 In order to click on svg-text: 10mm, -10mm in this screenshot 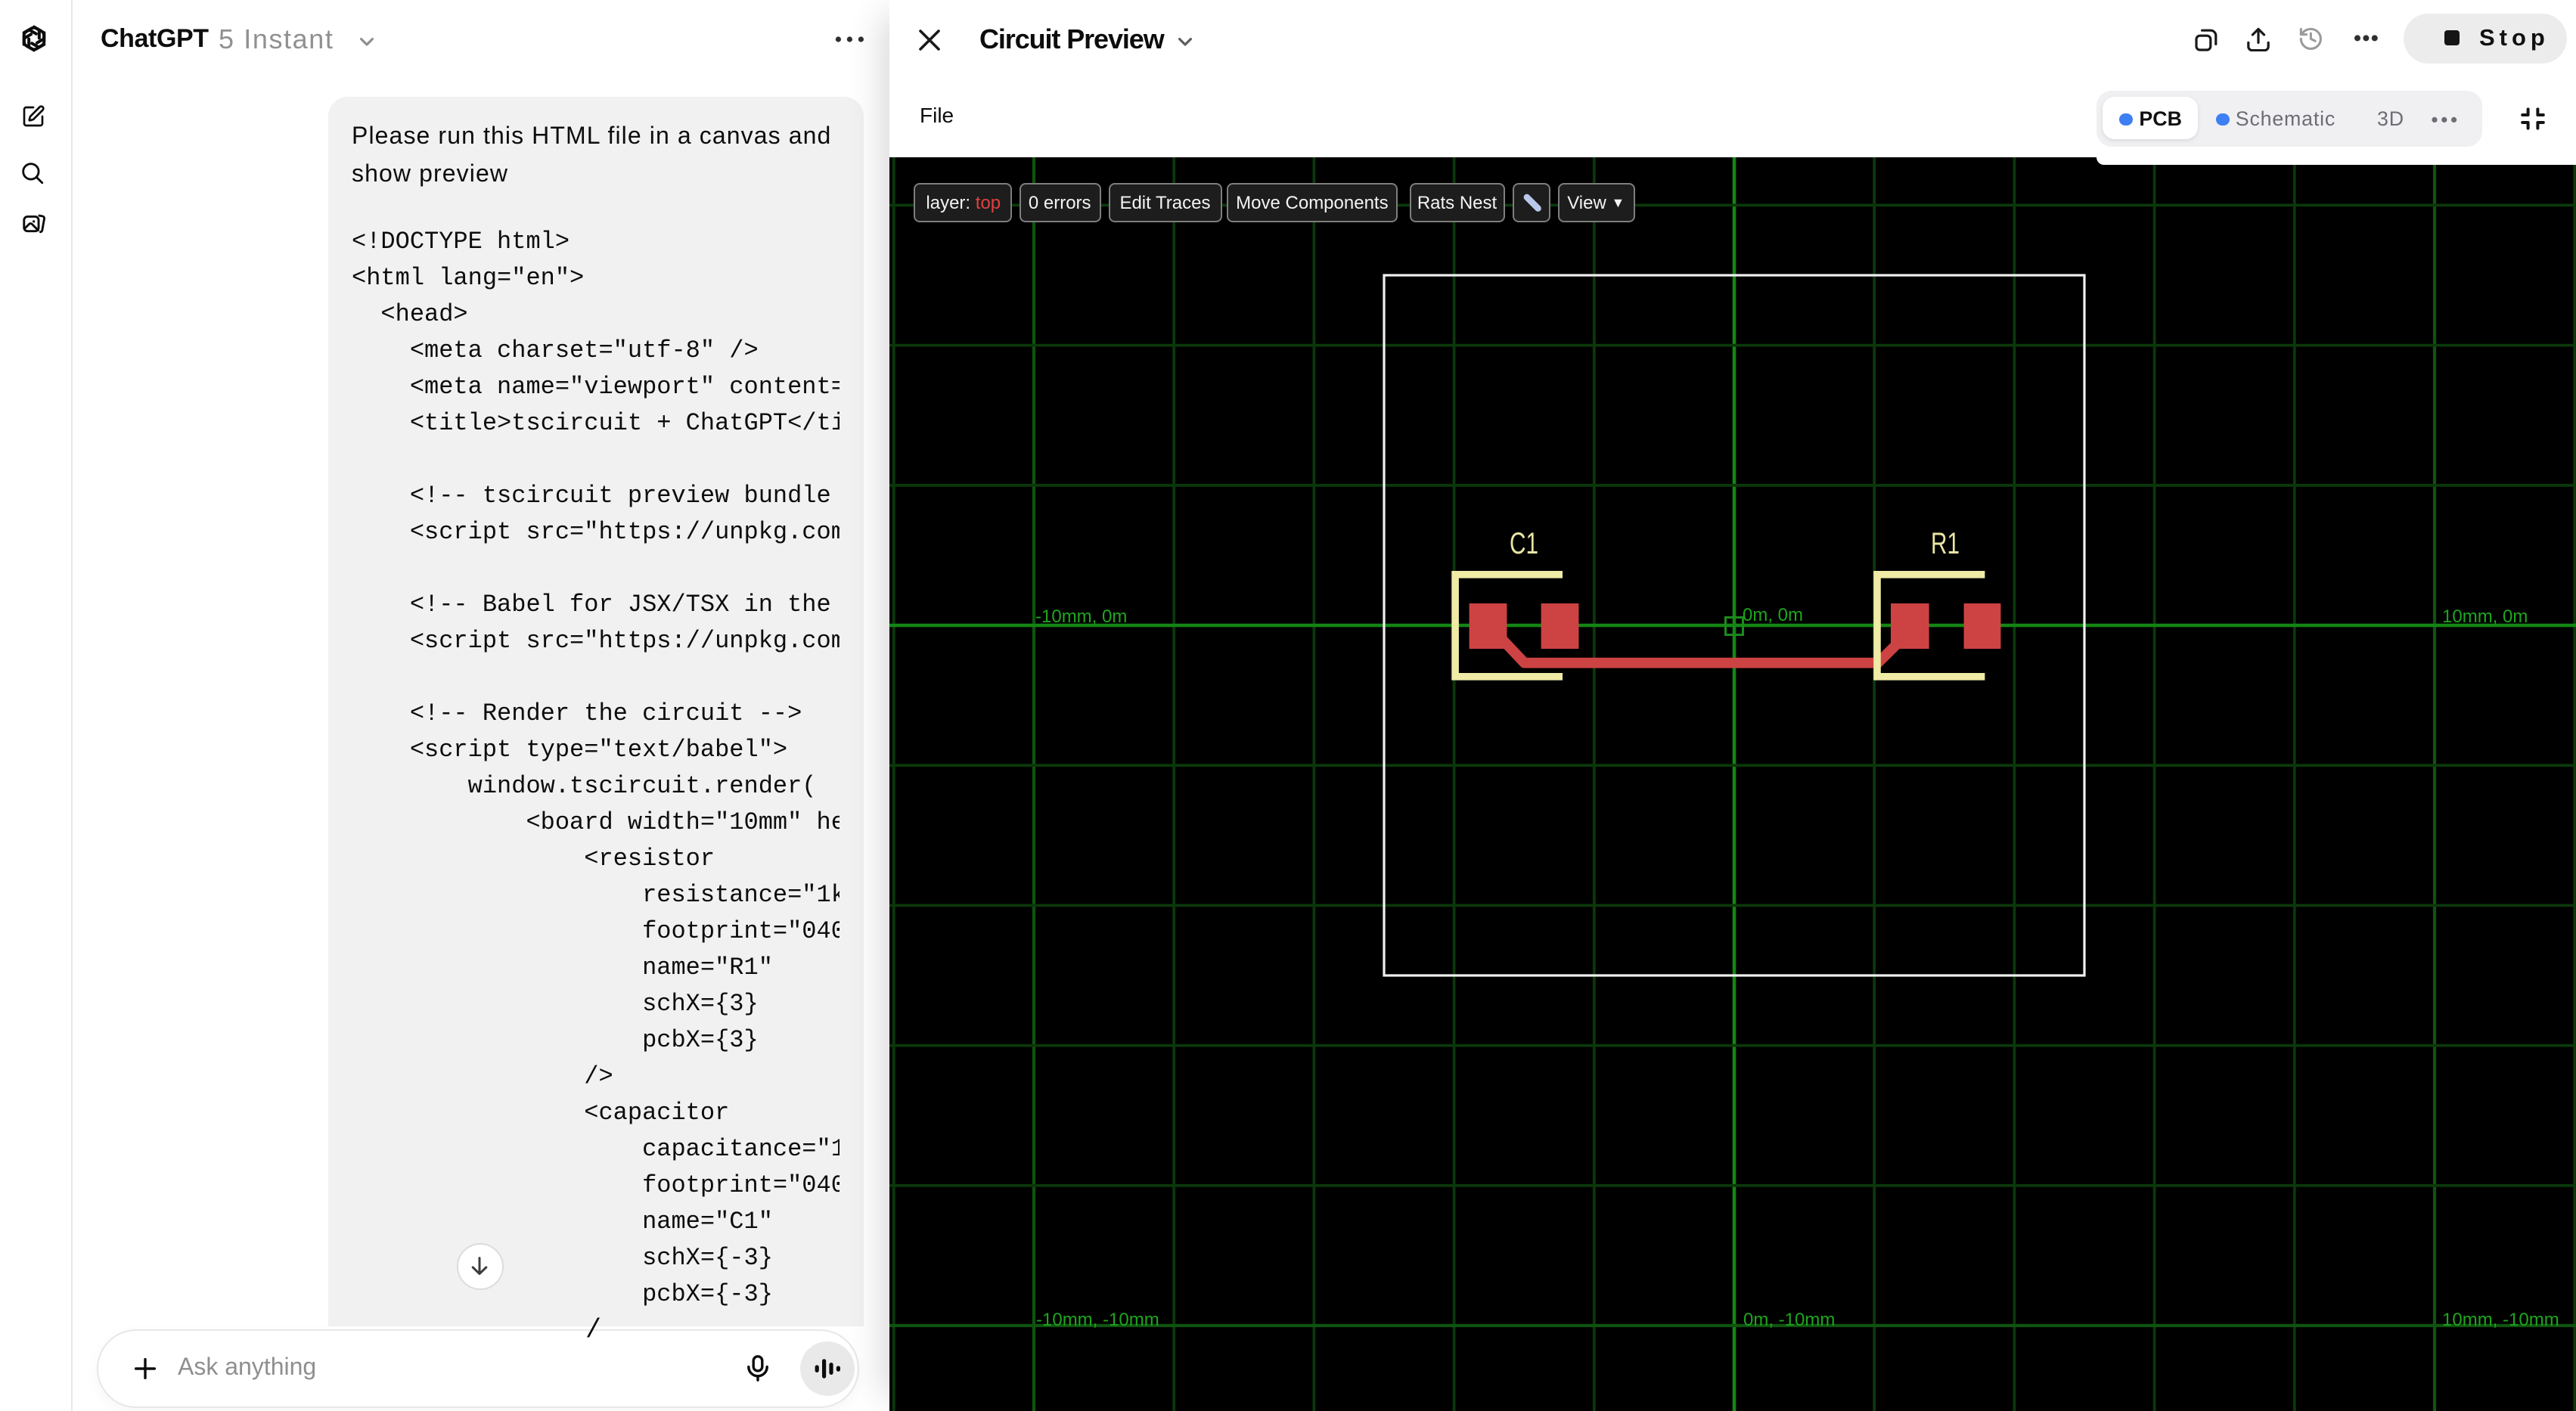, I will do `click(2500, 1320)`.